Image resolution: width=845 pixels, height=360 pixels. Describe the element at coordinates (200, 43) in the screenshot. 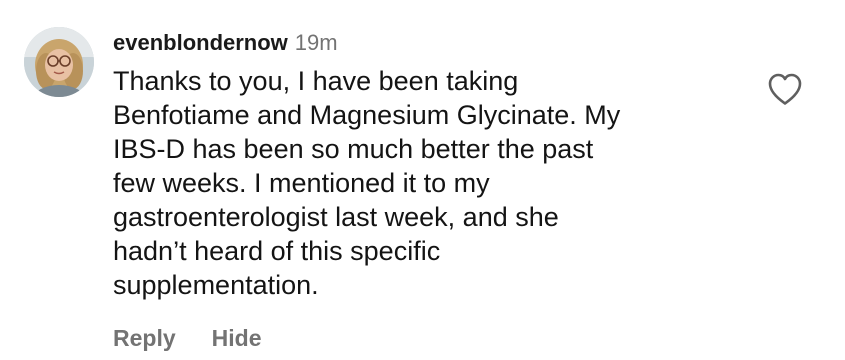

I see `username: evenblondernow` at that location.